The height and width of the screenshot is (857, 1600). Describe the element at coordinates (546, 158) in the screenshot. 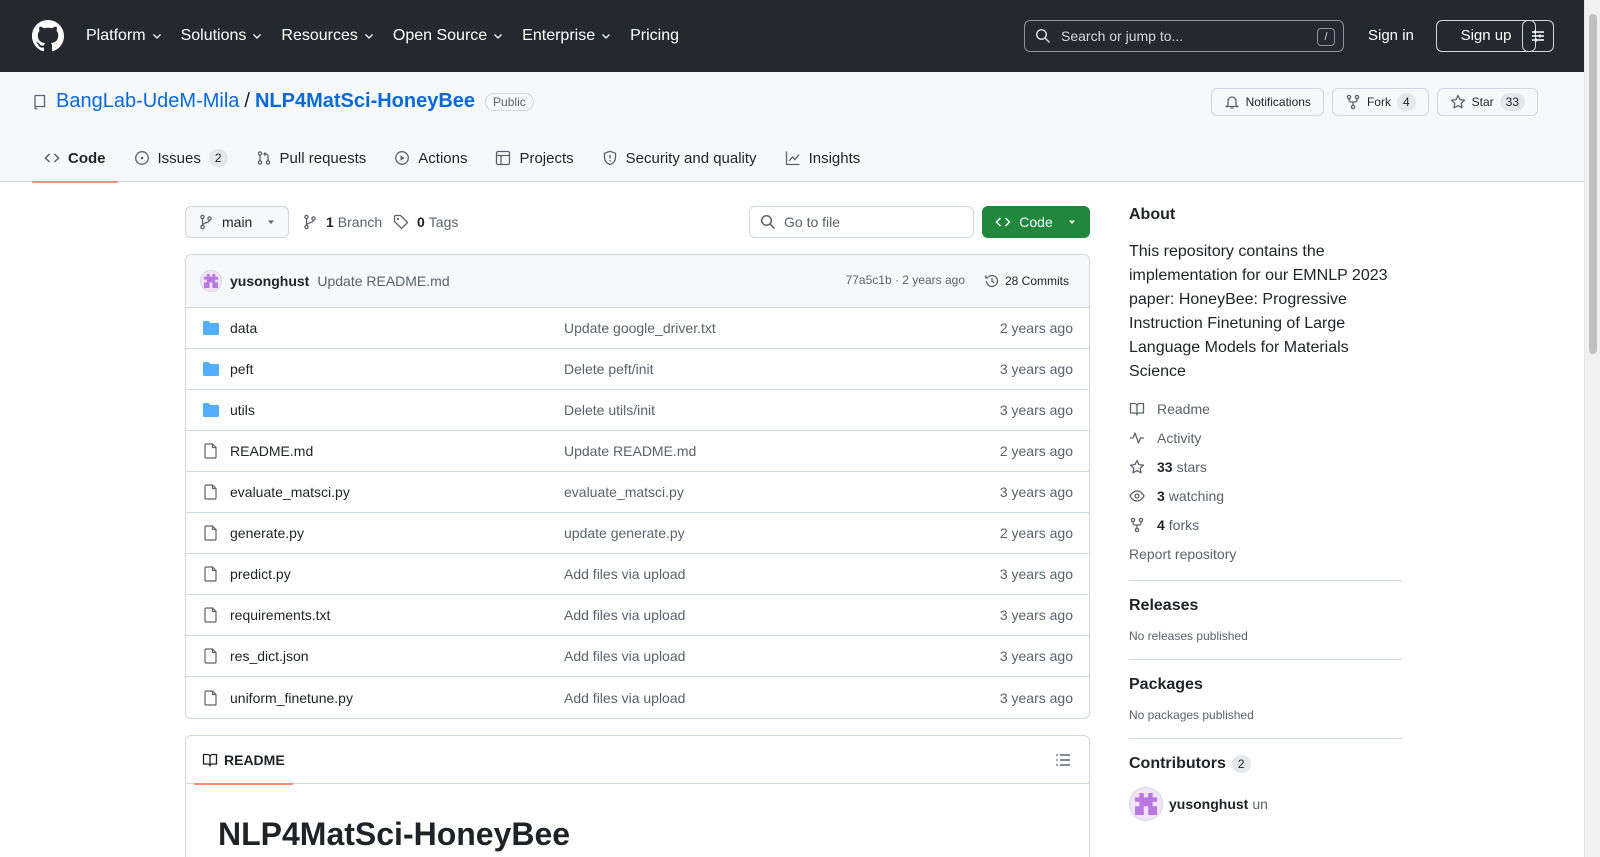

I see `tab-label: Projects` at that location.